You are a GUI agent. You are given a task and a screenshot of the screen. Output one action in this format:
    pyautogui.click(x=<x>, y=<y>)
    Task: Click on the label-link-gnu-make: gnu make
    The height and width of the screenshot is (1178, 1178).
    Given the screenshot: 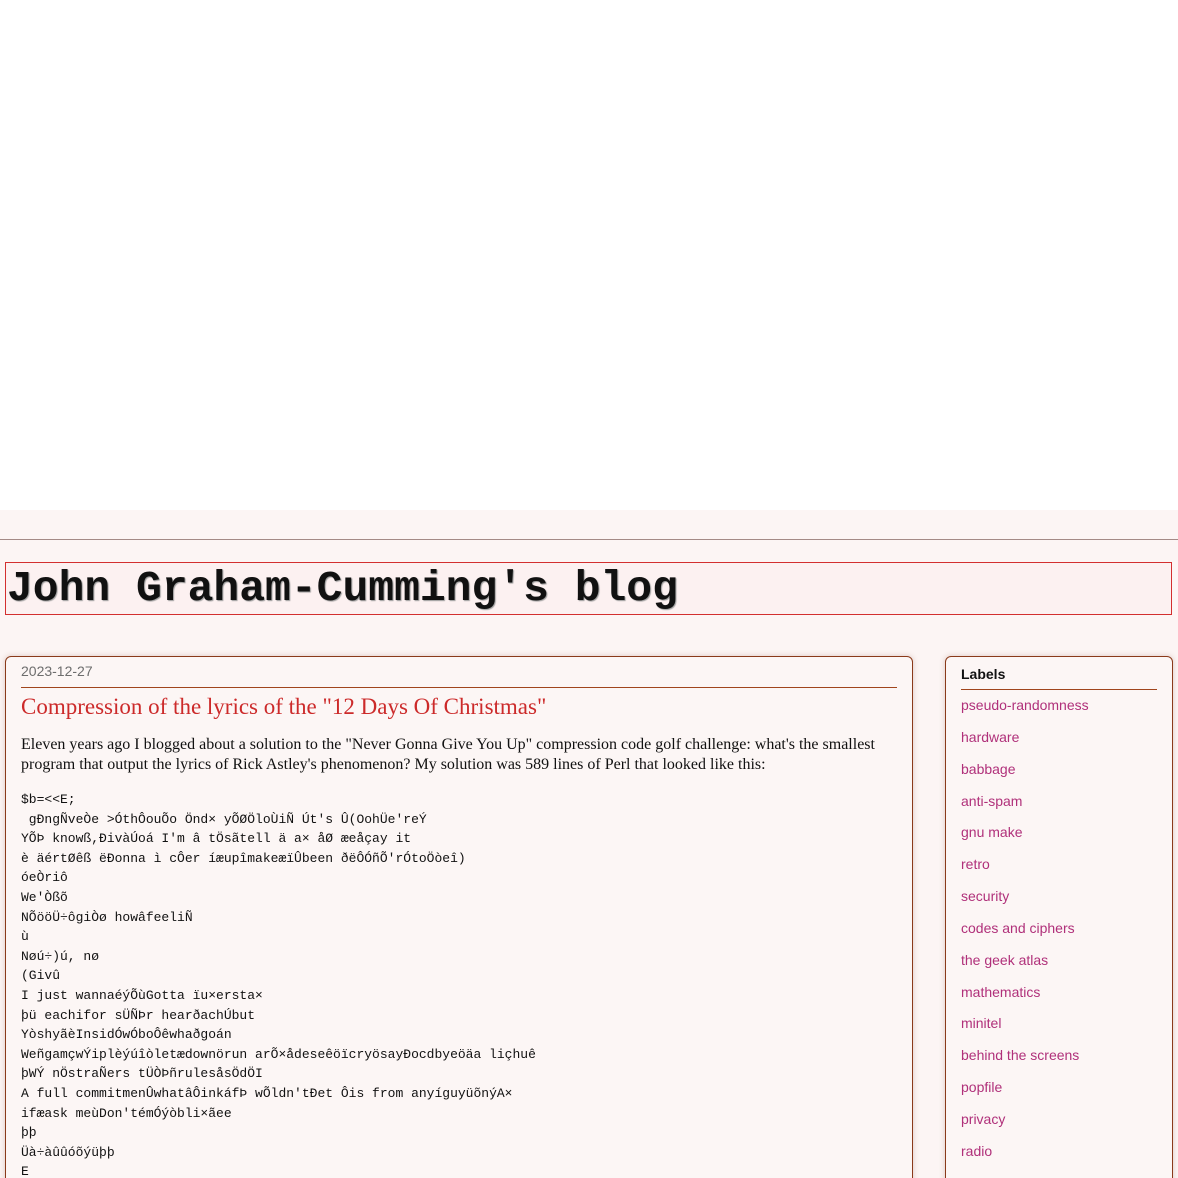 What is the action you would take?
    pyautogui.click(x=1025, y=838)
    